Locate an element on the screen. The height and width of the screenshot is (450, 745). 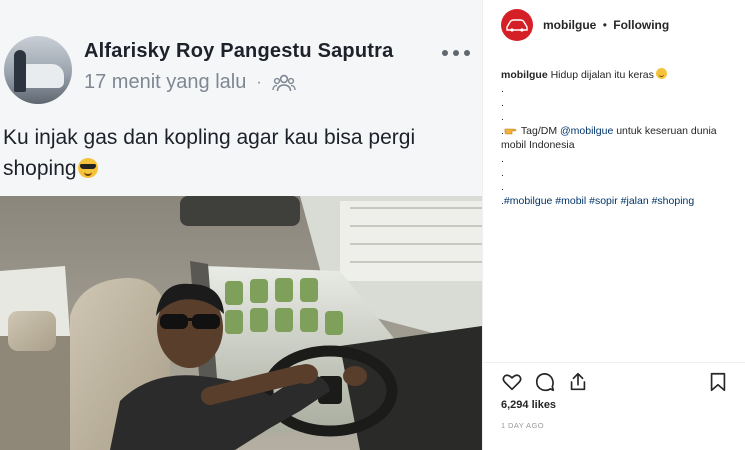
caption-cta-before: Tag/DM is located at coordinates (540, 131).